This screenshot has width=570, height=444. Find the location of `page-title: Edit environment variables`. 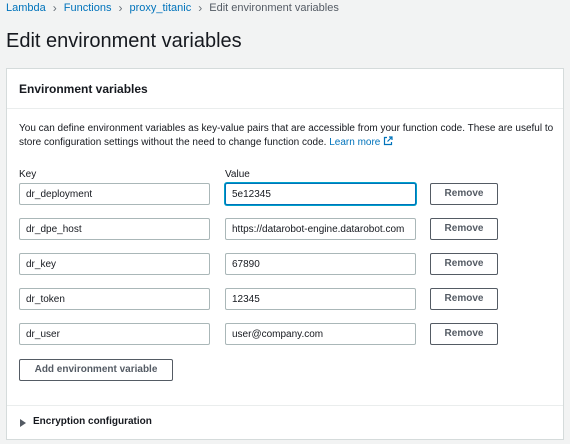

page-title: Edit environment variables is located at coordinates (124, 41).